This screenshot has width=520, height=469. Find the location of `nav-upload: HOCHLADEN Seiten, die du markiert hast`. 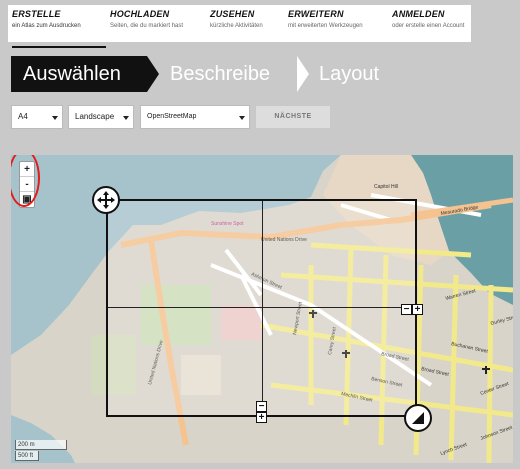

nav-upload: HOCHLADEN Seiten, die du markiert hast is located at coordinates (156, 23).